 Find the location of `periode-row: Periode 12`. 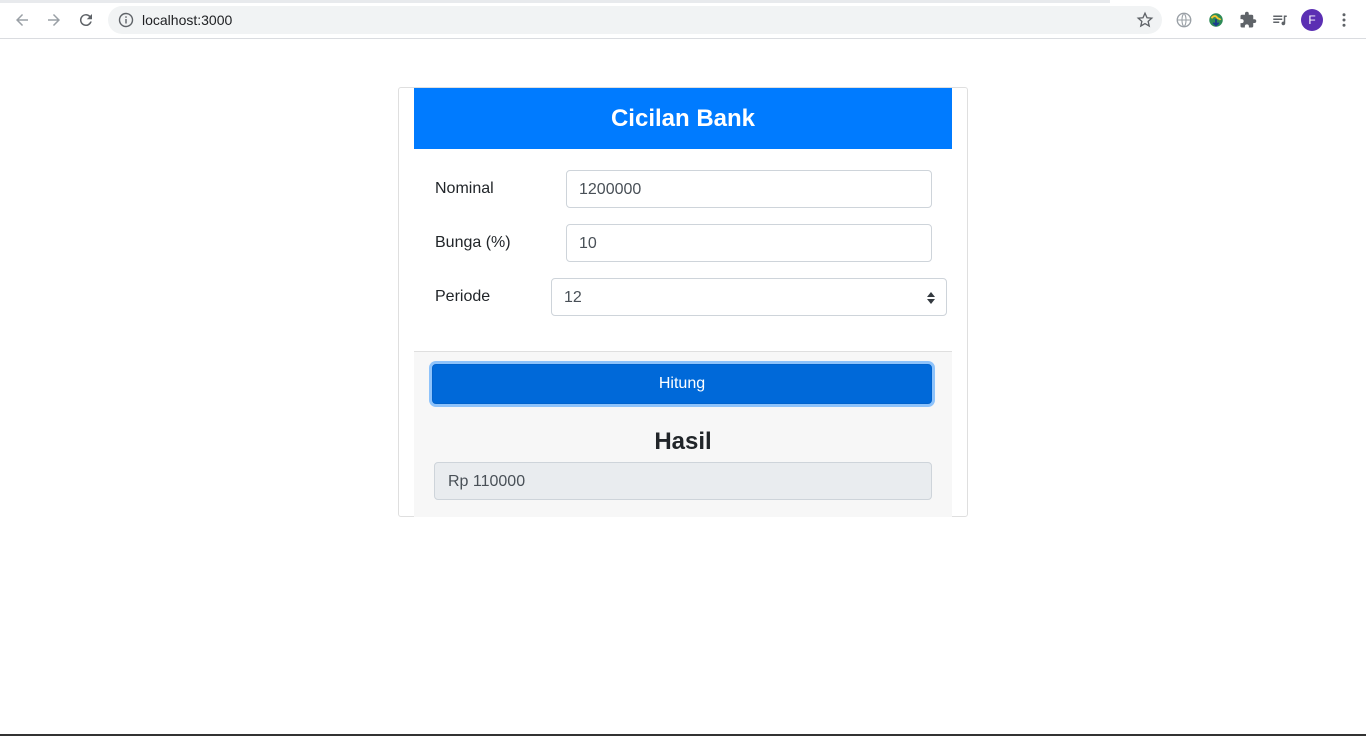

periode-row: Periode 12 is located at coordinates (700, 297).